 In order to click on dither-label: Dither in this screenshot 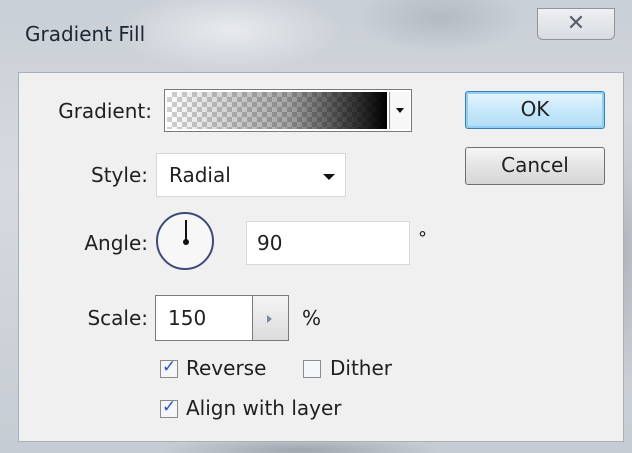, I will do `click(361, 368)`.